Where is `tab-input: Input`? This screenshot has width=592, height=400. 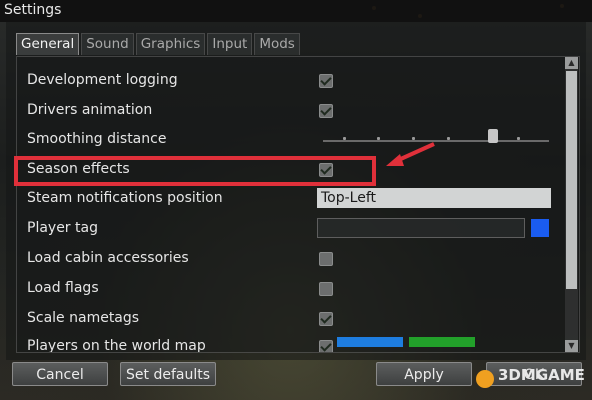
tab-input: Input is located at coordinates (230, 44).